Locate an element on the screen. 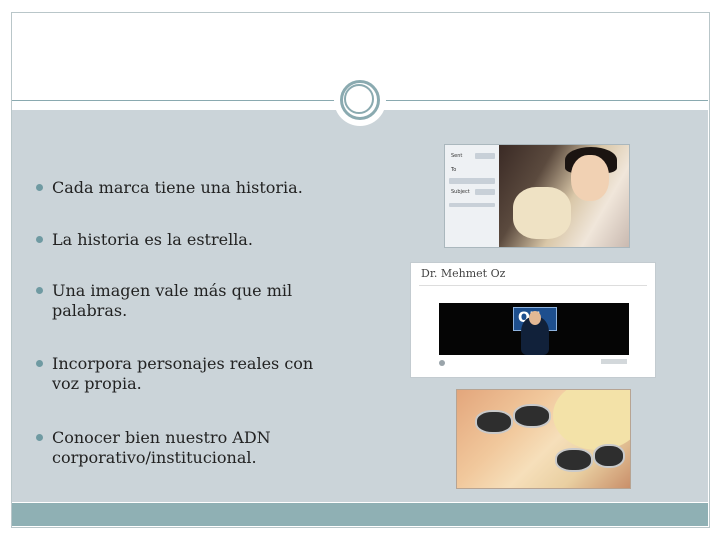 This screenshot has width=720, height=540. email-sent-label: Sent is located at coordinates (457, 156).